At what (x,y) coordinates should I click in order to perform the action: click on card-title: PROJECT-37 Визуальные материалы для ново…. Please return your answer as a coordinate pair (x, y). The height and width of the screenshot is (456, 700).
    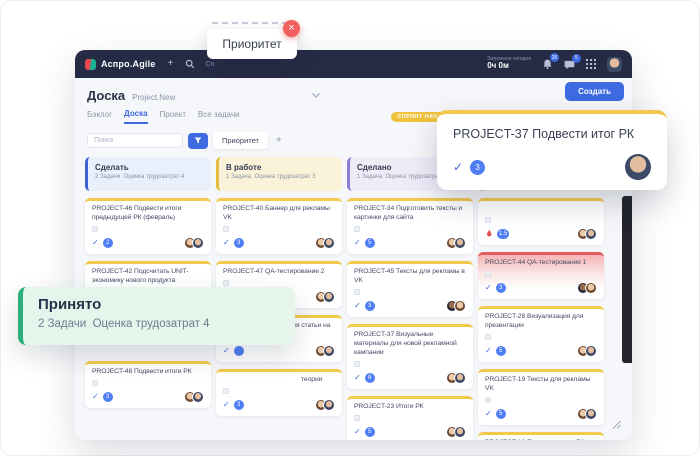
    Looking at the image, I should click on (405, 343).